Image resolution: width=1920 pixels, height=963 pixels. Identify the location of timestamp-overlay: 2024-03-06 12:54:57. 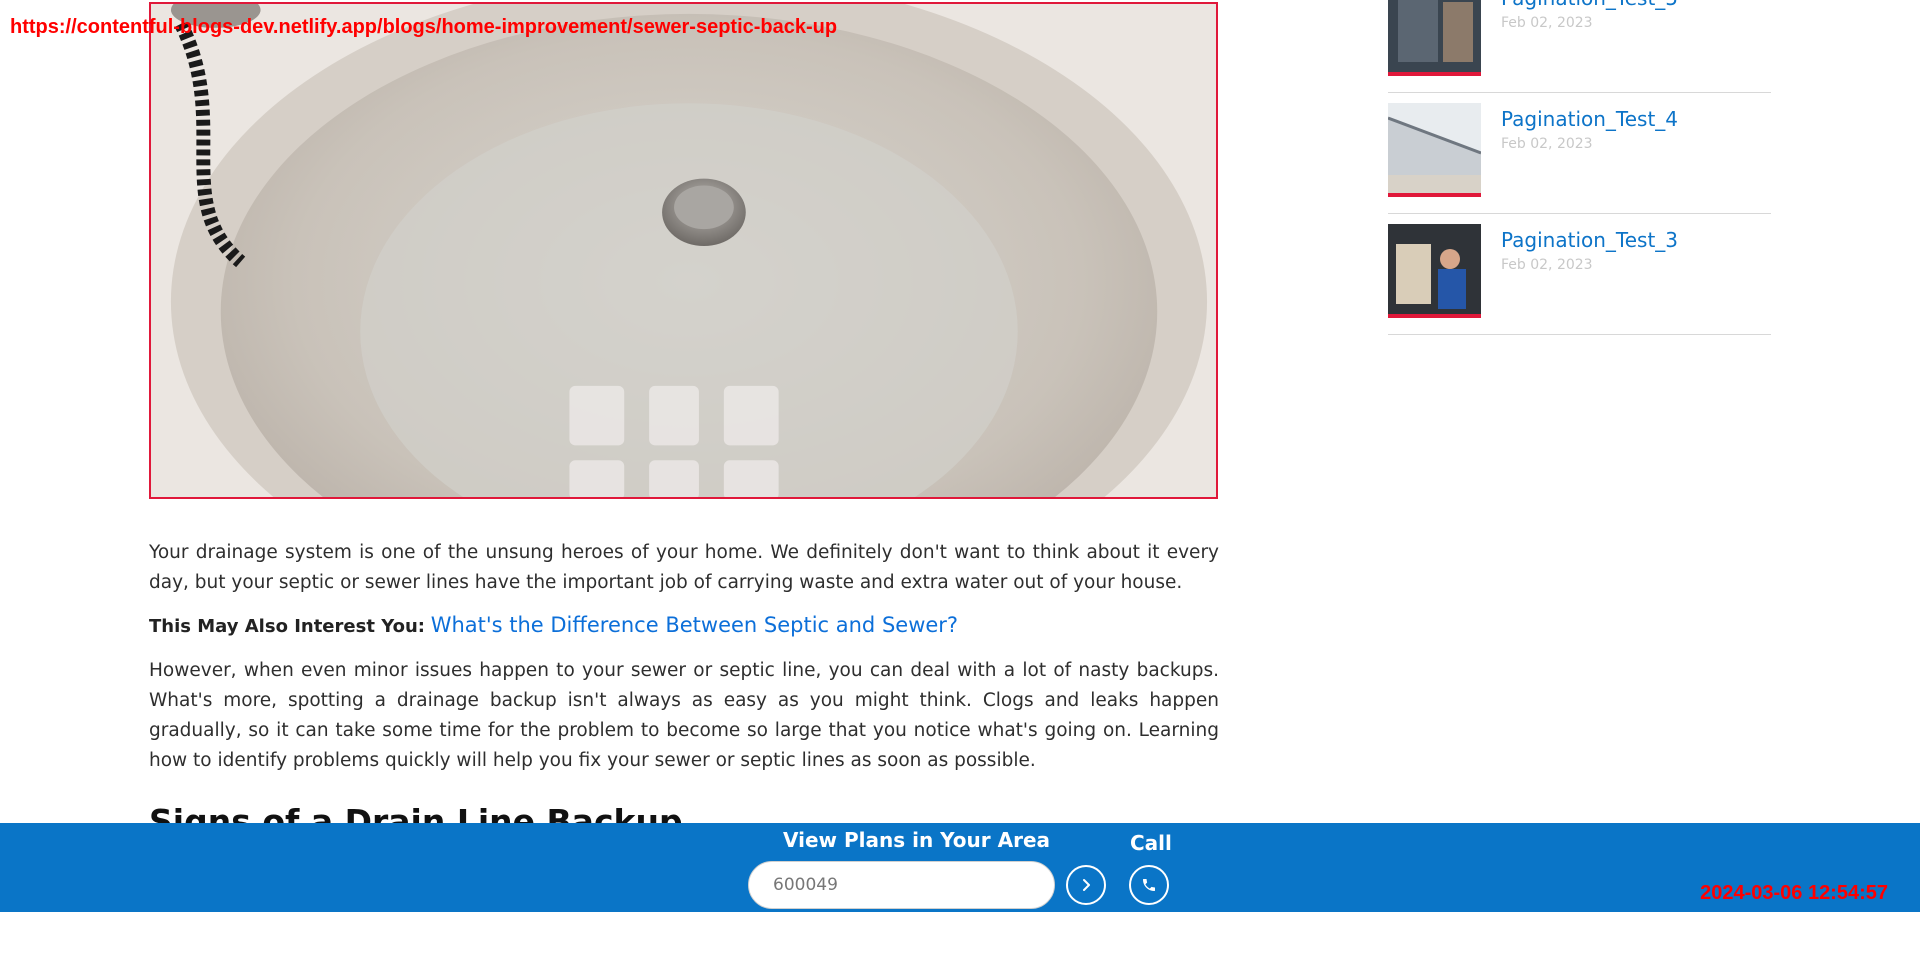
(1794, 893).